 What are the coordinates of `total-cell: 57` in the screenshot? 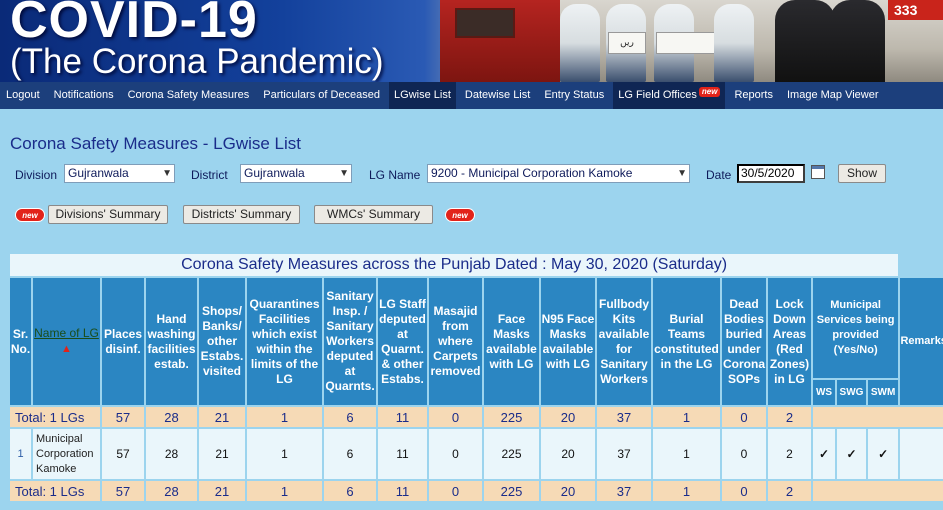 It's located at (123, 417).